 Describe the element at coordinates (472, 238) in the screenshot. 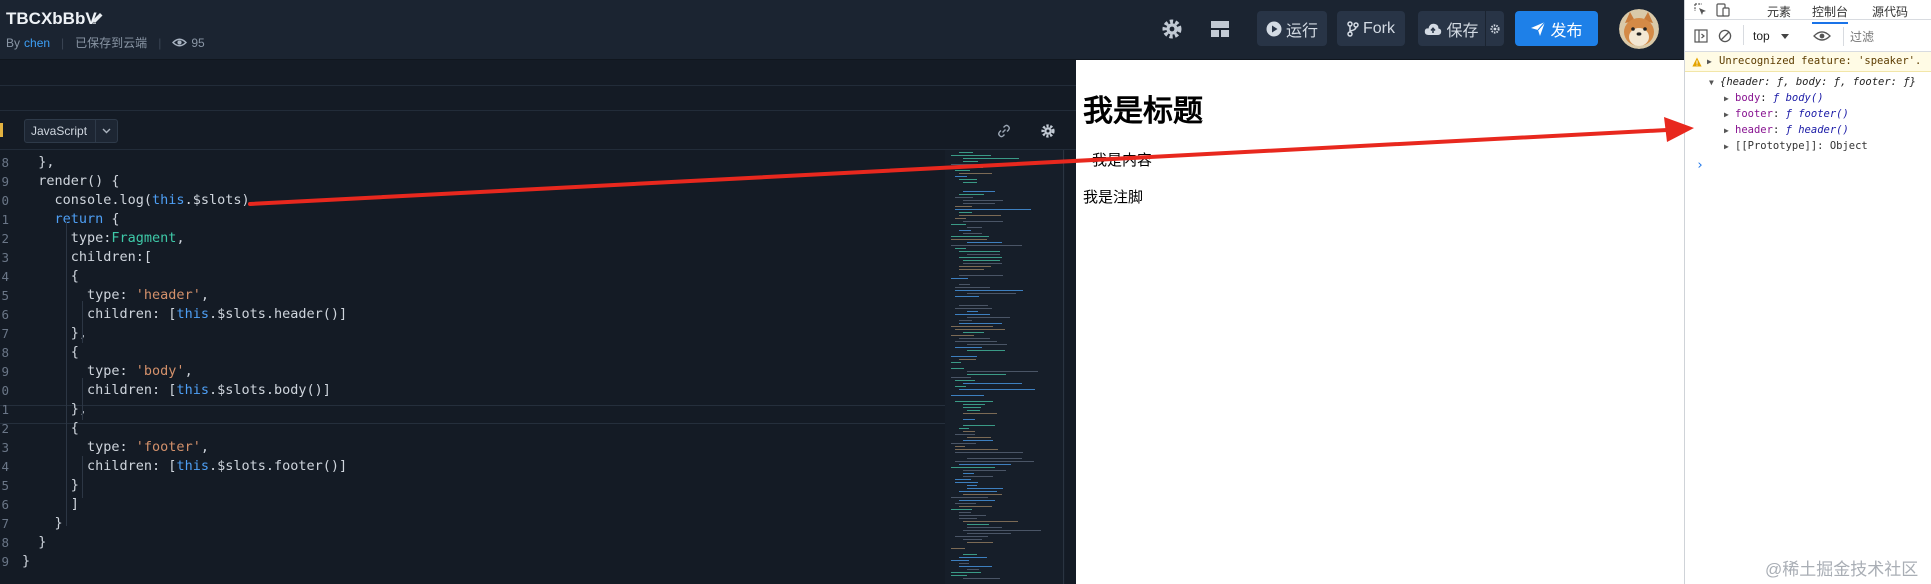

I see `code-line: 2 type:Fragment,` at that location.